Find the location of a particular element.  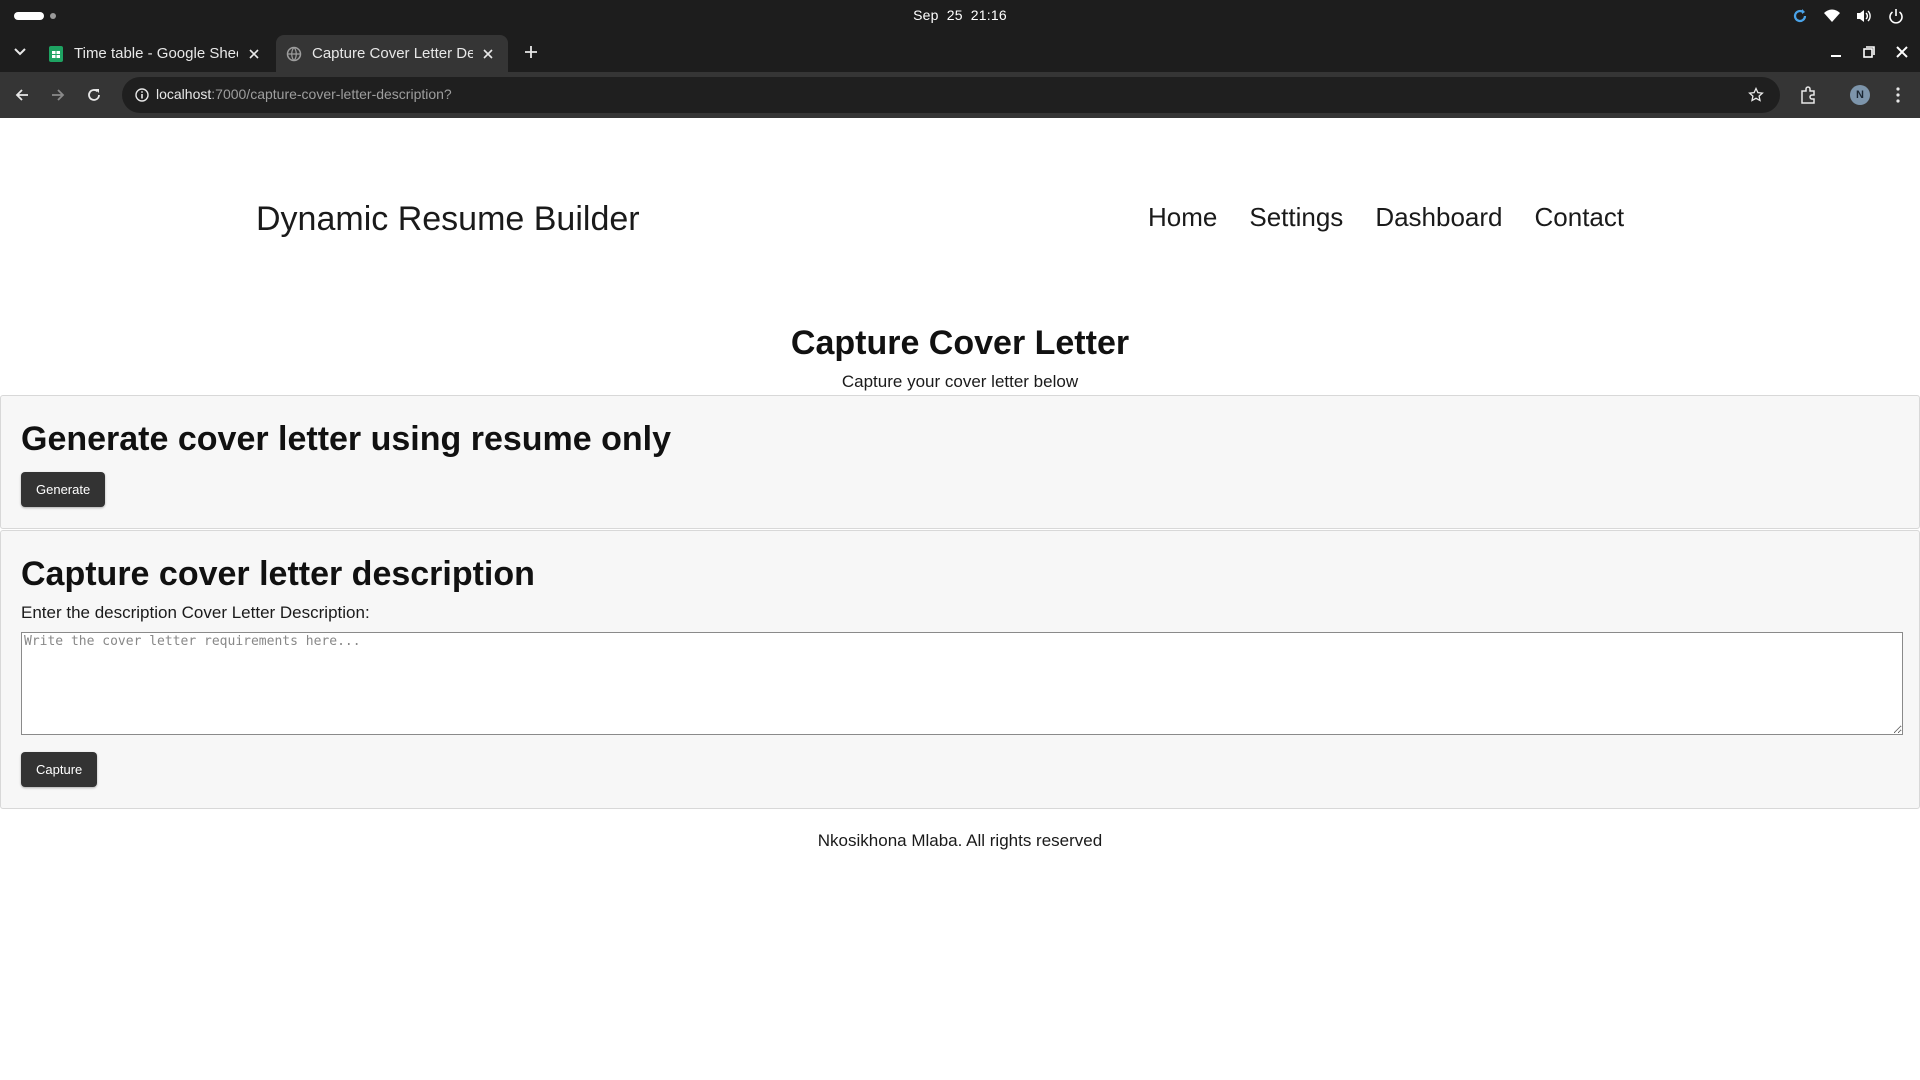

wifi-icon is located at coordinates (1832, 16).